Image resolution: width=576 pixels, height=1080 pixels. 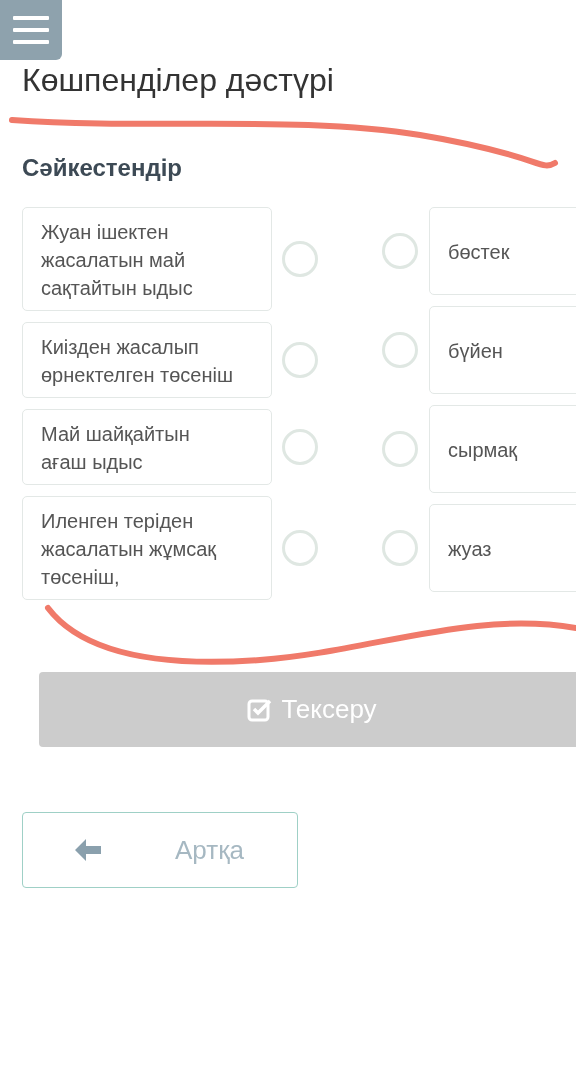 What do you see at coordinates (147, 447) in the screenshot?
I see `answer-card: Май шайқайтын ағаш ыдыс` at bounding box center [147, 447].